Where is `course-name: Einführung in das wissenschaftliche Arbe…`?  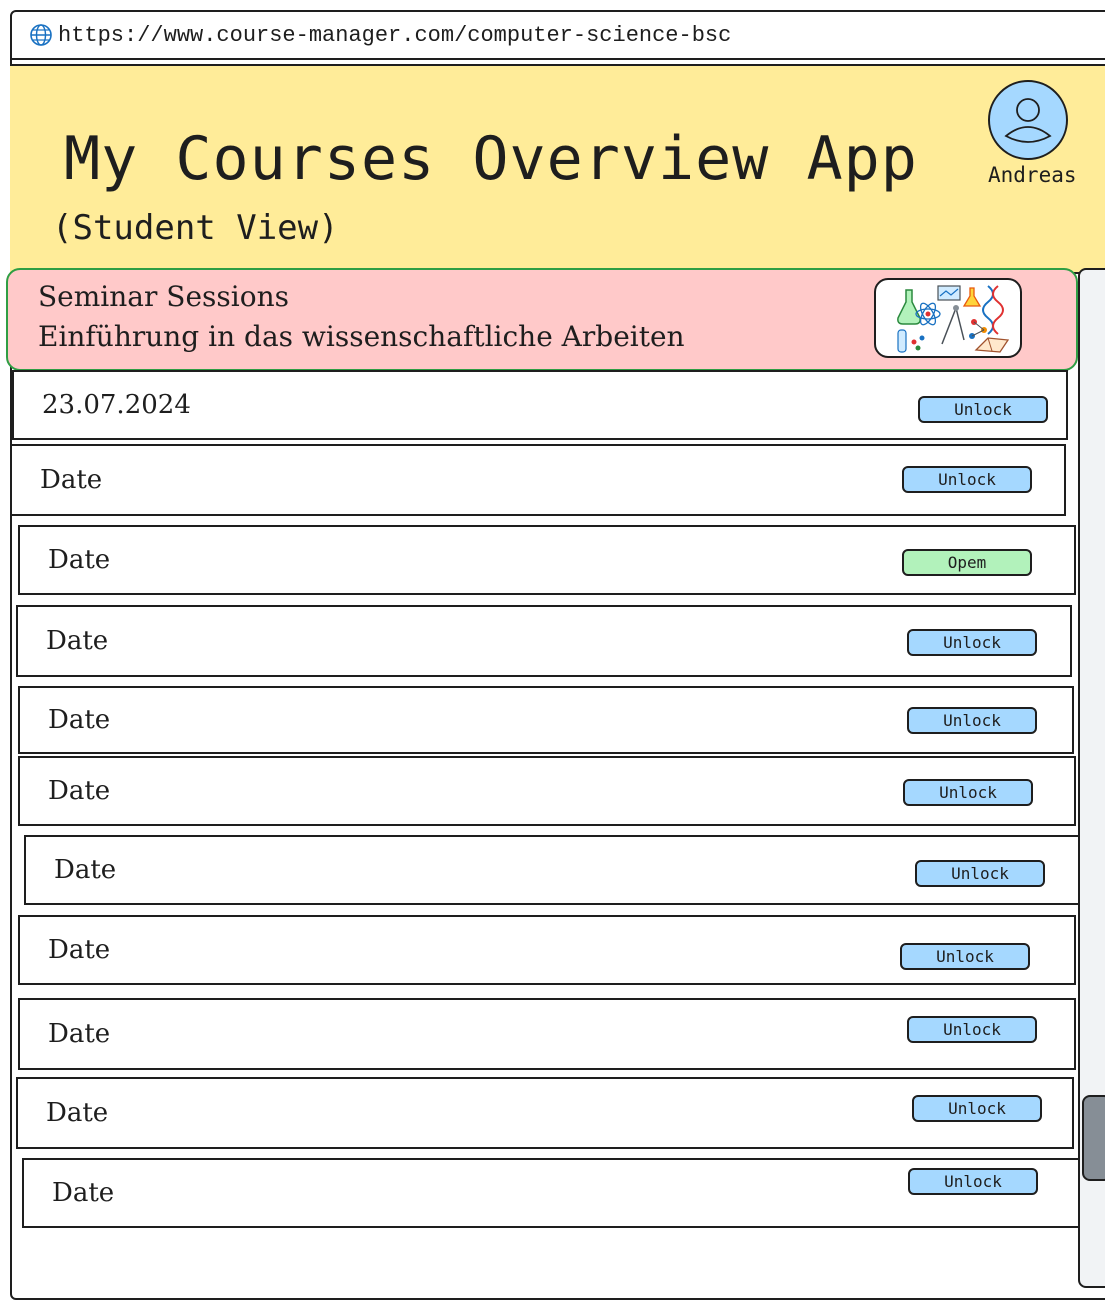 course-name: Einführung in das wissenschaftliche Arbe… is located at coordinates (361, 336).